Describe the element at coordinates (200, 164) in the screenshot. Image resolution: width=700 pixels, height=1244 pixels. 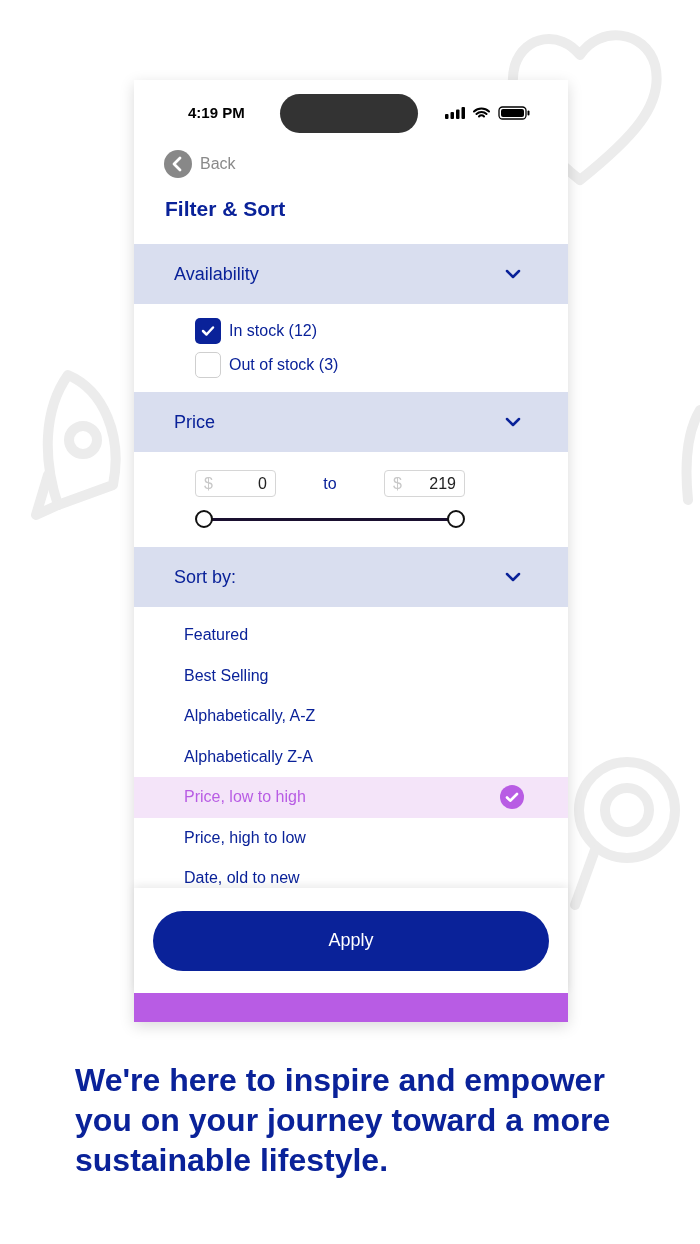
I see `back-button: Back` at that location.